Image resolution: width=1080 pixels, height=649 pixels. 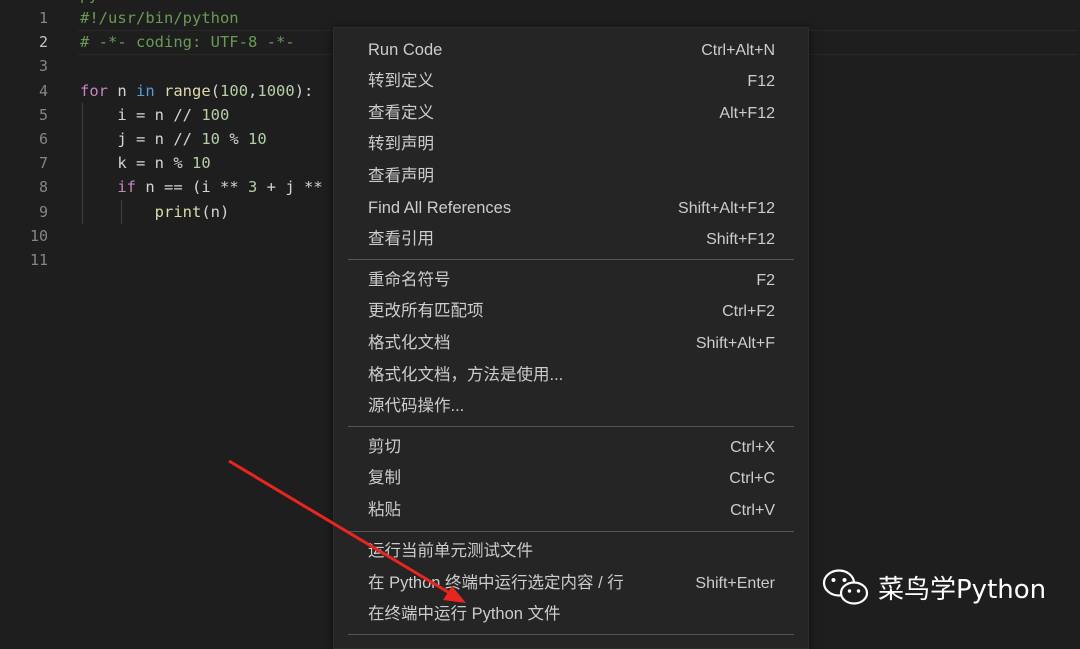 What do you see at coordinates (962, 589) in the screenshot?
I see `watermark-text: 菜鸟学Python` at bounding box center [962, 589].